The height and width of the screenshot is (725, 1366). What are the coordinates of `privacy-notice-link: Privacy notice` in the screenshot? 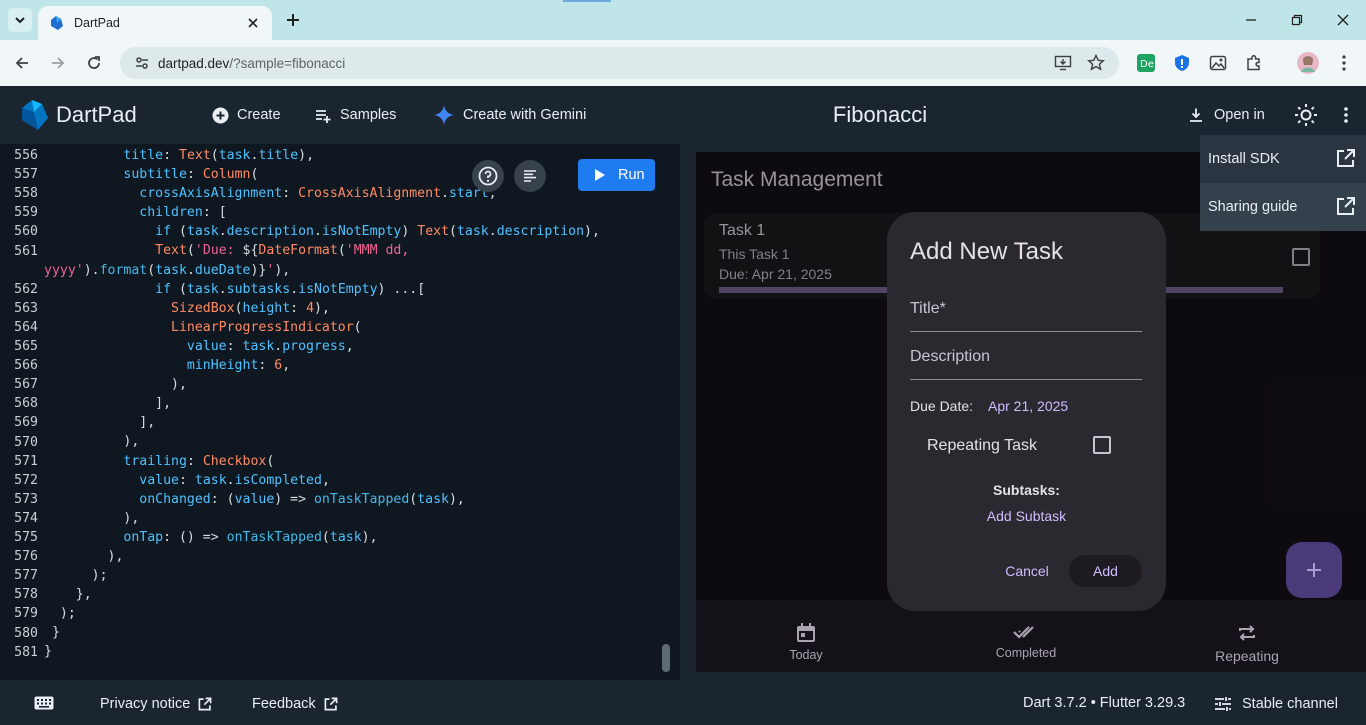 It's located at (156, 704).